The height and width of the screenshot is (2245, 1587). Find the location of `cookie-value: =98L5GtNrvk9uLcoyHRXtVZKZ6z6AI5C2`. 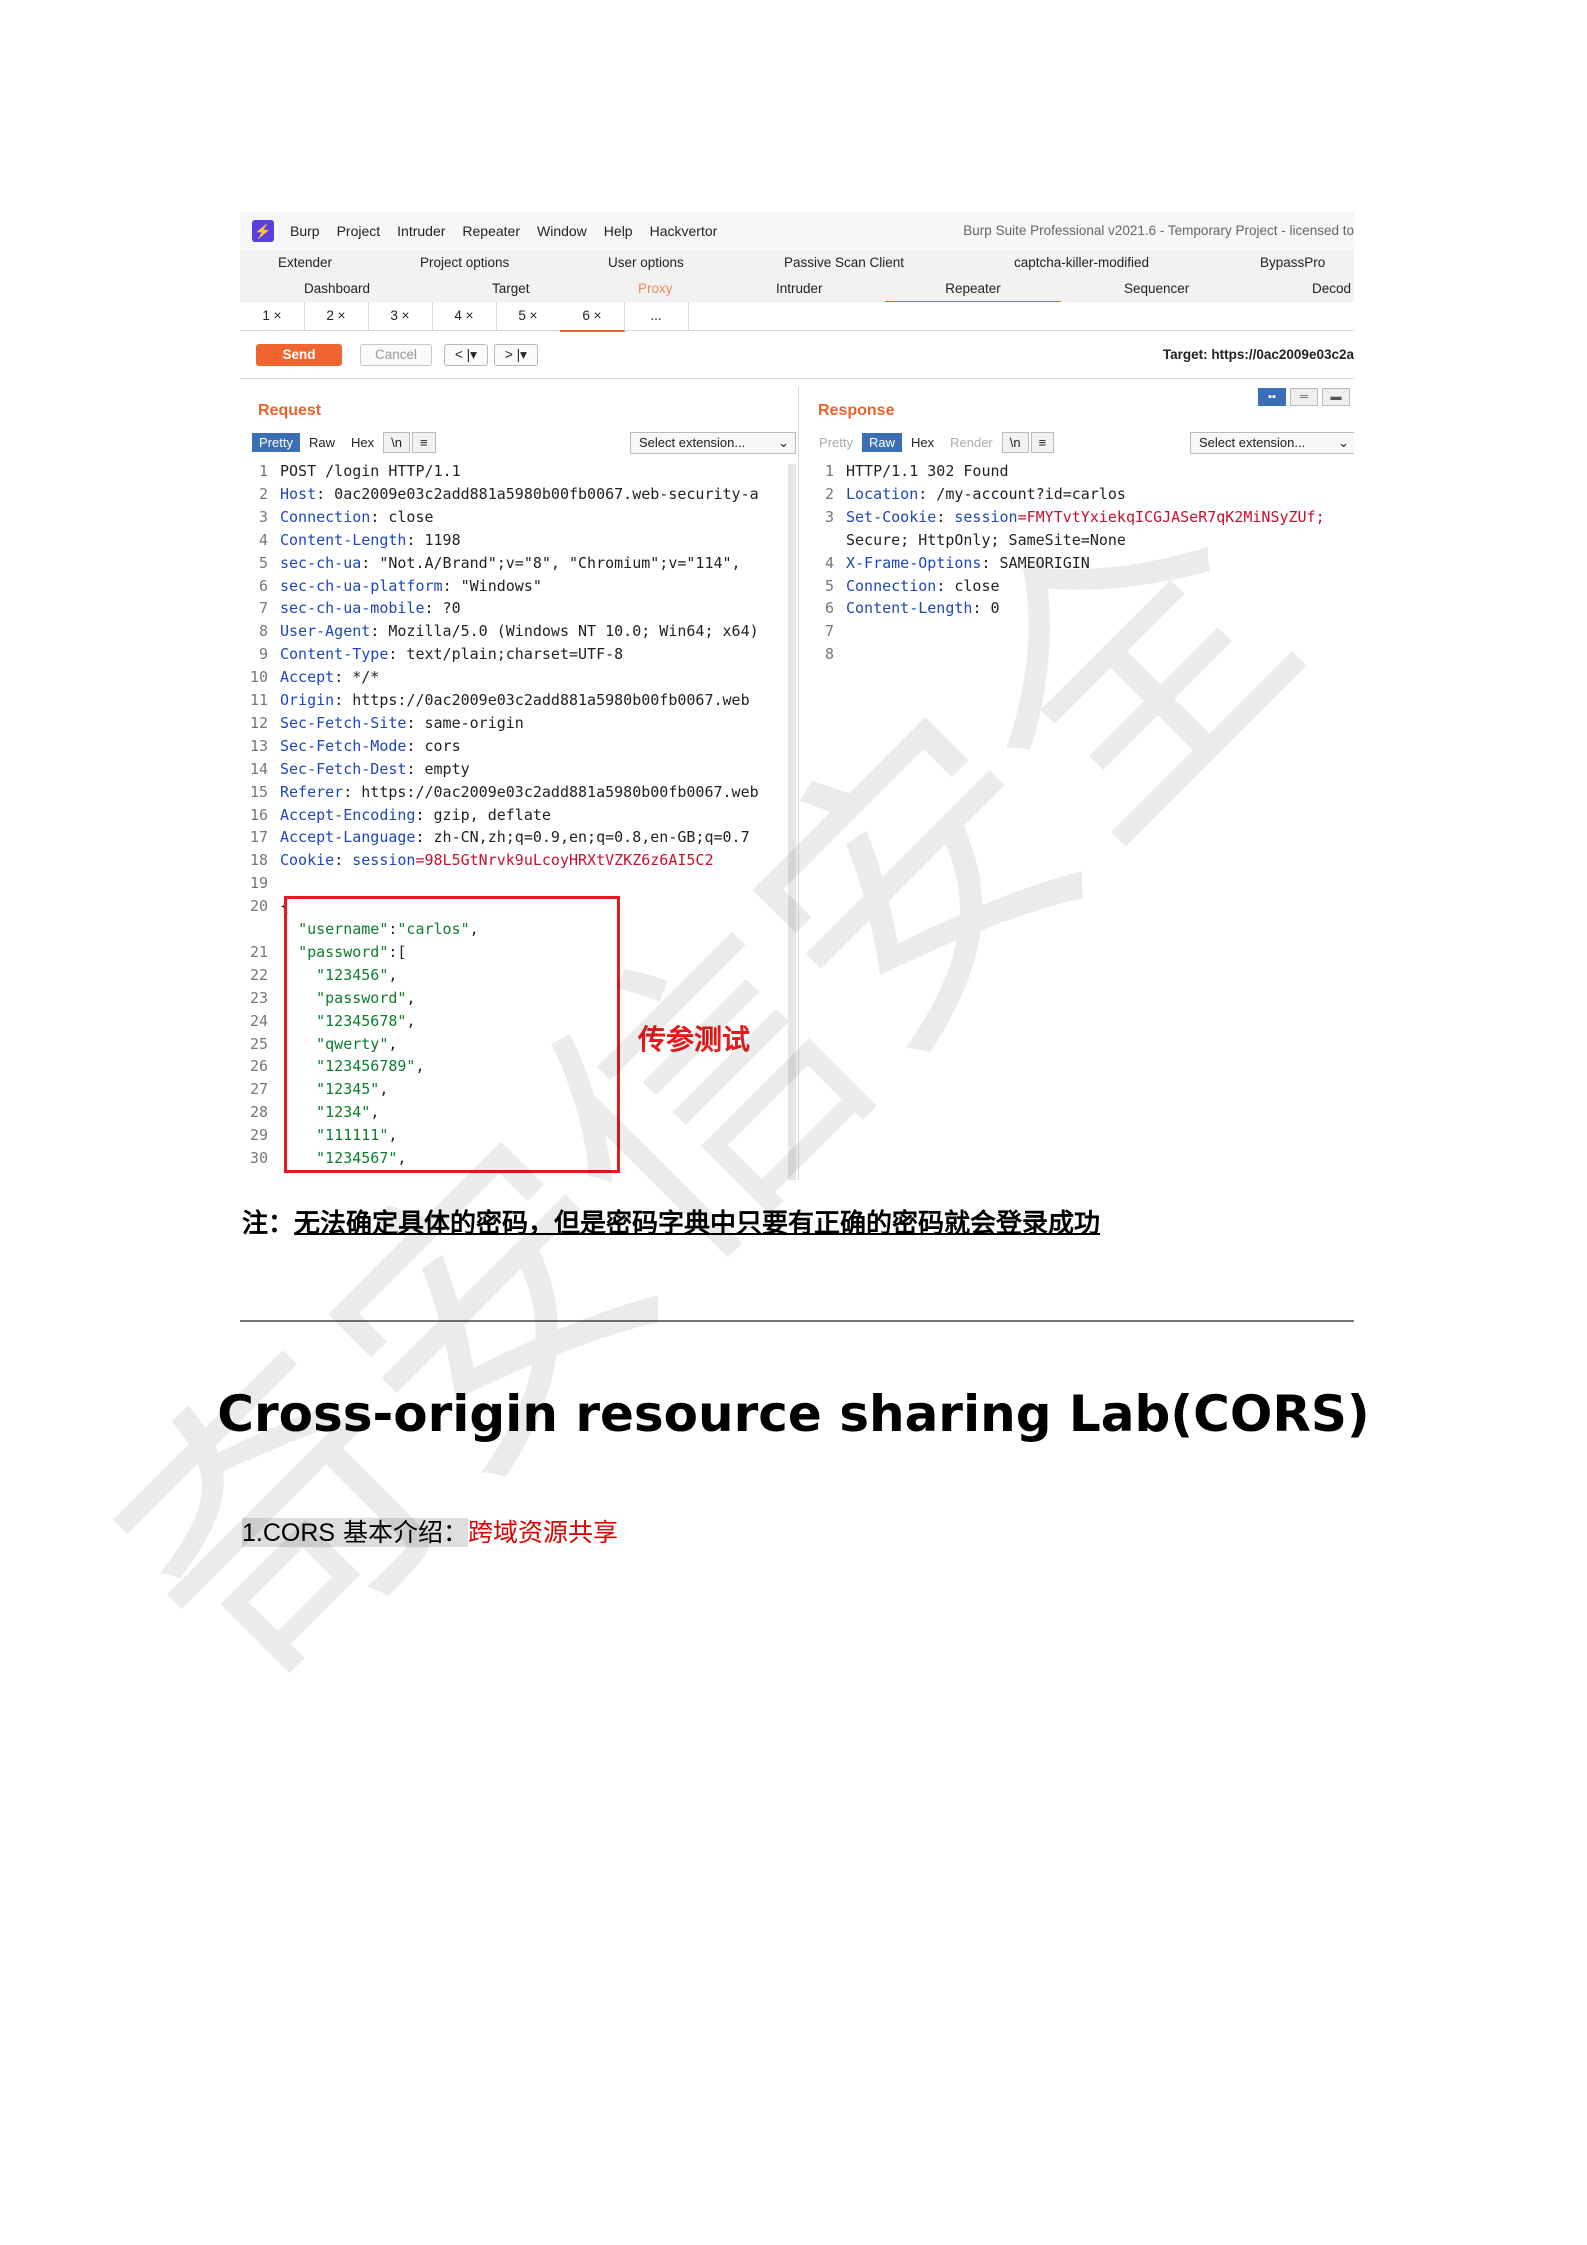

cookie-value: =98L5GtNrvk9uLcoyHRXtVZKZ6z6AI5C2 is located at coordinates (564, 860).